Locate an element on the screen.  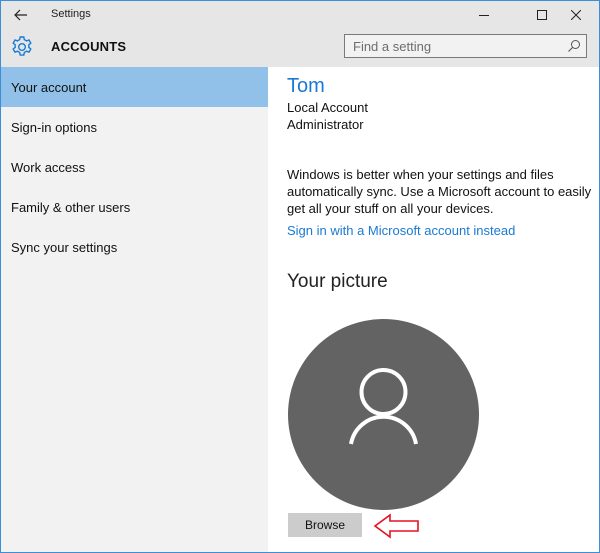
section-title: ACCOUNTS is located at coordinates (89, 46).